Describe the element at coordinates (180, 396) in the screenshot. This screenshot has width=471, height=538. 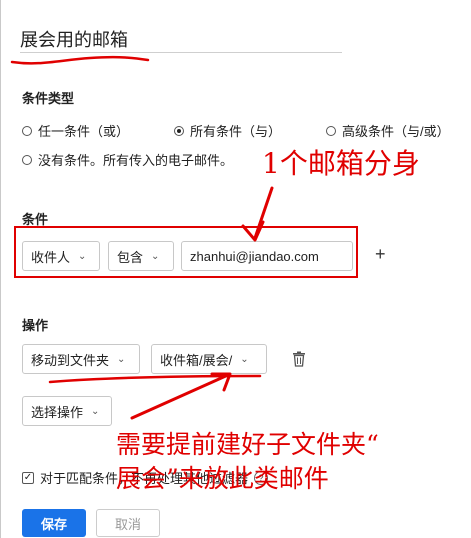
I see `annotation-arrow-folder` at that location.